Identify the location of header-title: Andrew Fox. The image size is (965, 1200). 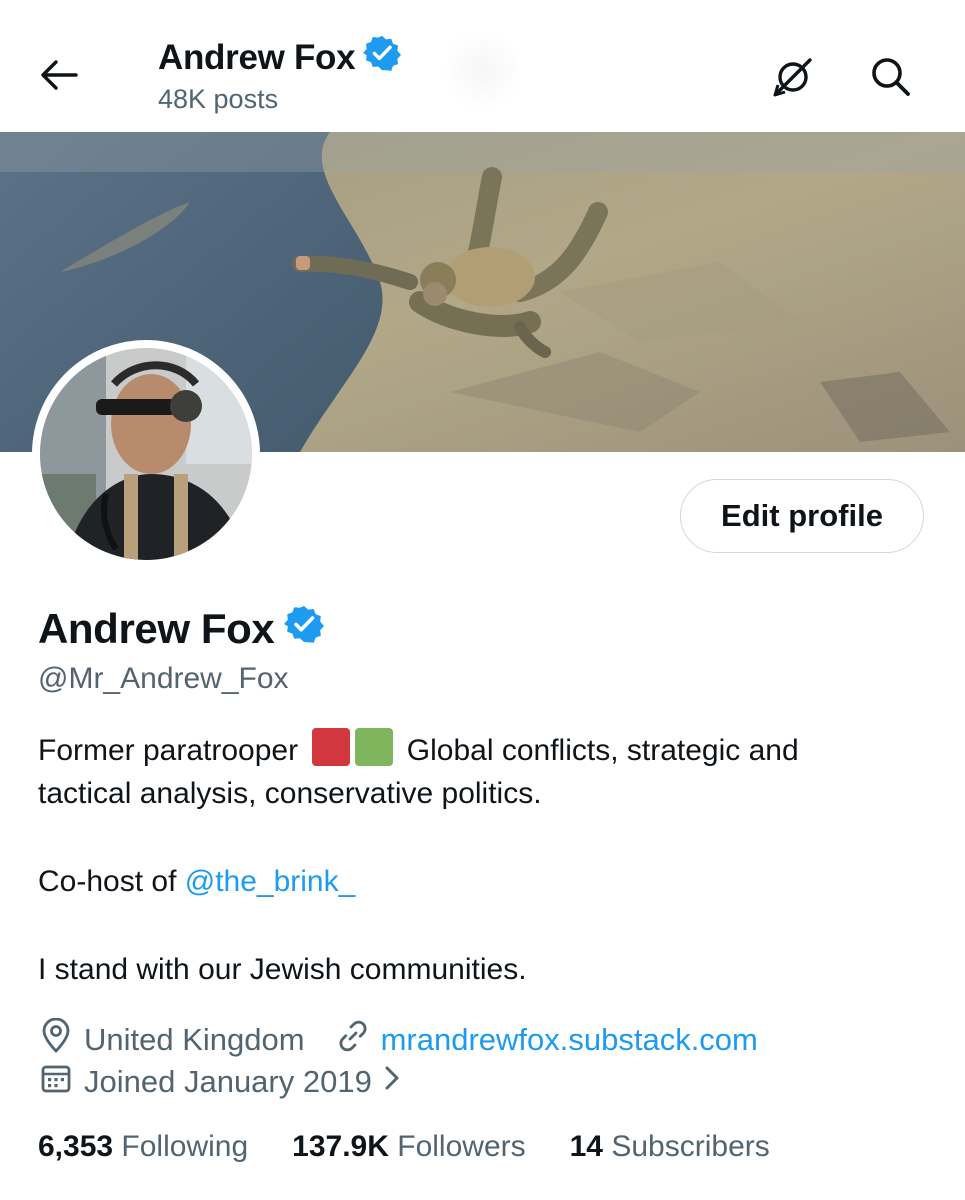
(280, 57).